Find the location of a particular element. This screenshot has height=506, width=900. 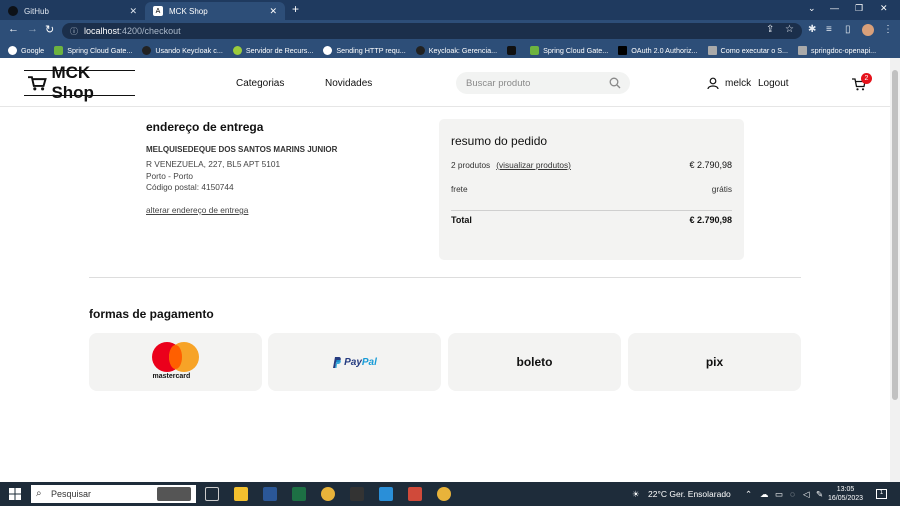

weather-text: 22°C Ger. Ensolarado is located at coordinates (689, 494).